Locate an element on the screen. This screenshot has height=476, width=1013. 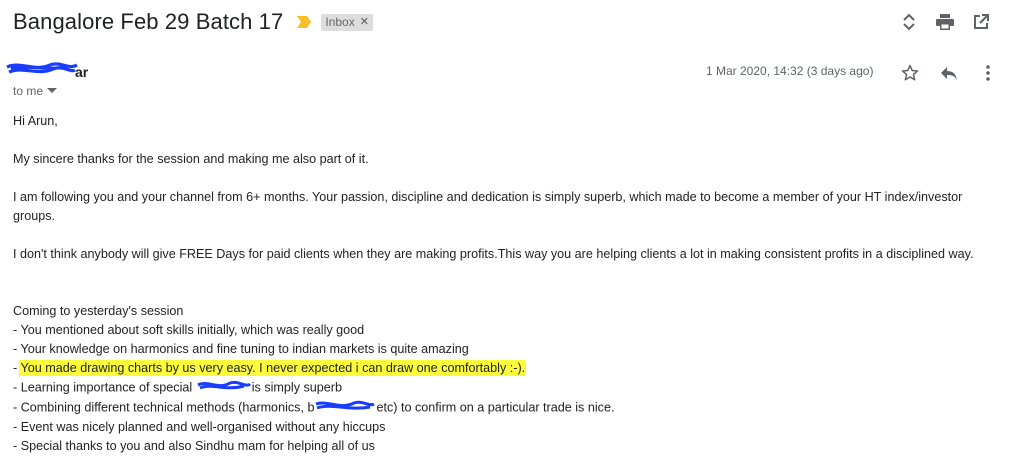
sender-row: ar is located at coordinates (47, 71).